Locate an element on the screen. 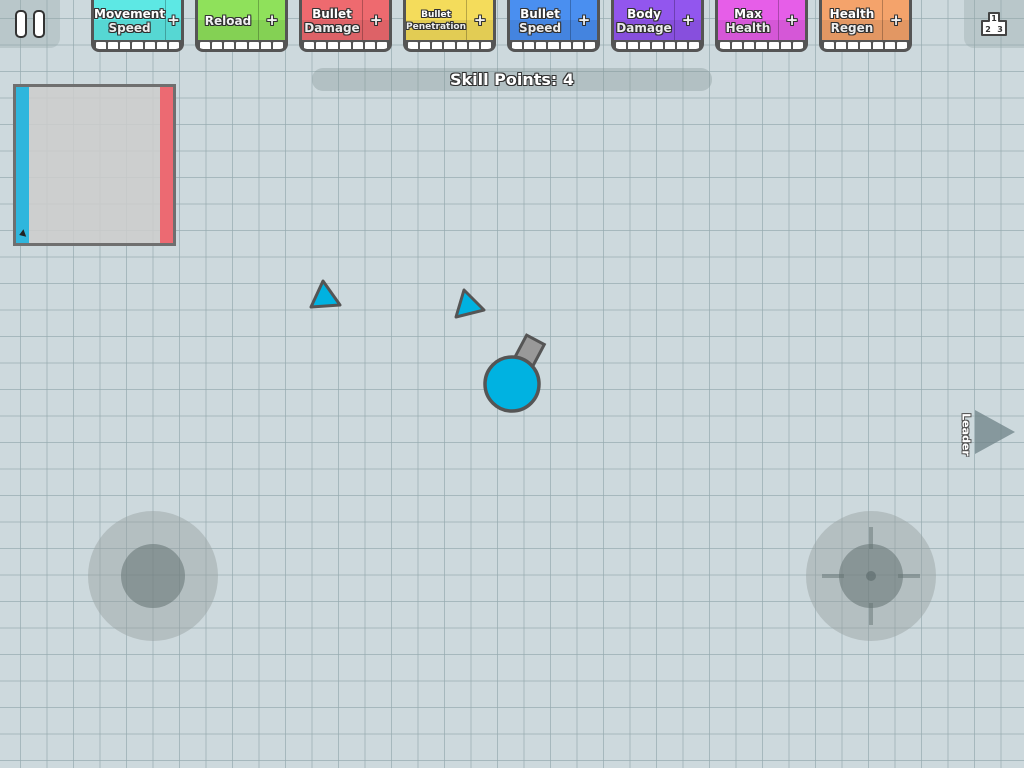 The image size is (1024, 768). pause-icon is located at coordinates (30, 24).